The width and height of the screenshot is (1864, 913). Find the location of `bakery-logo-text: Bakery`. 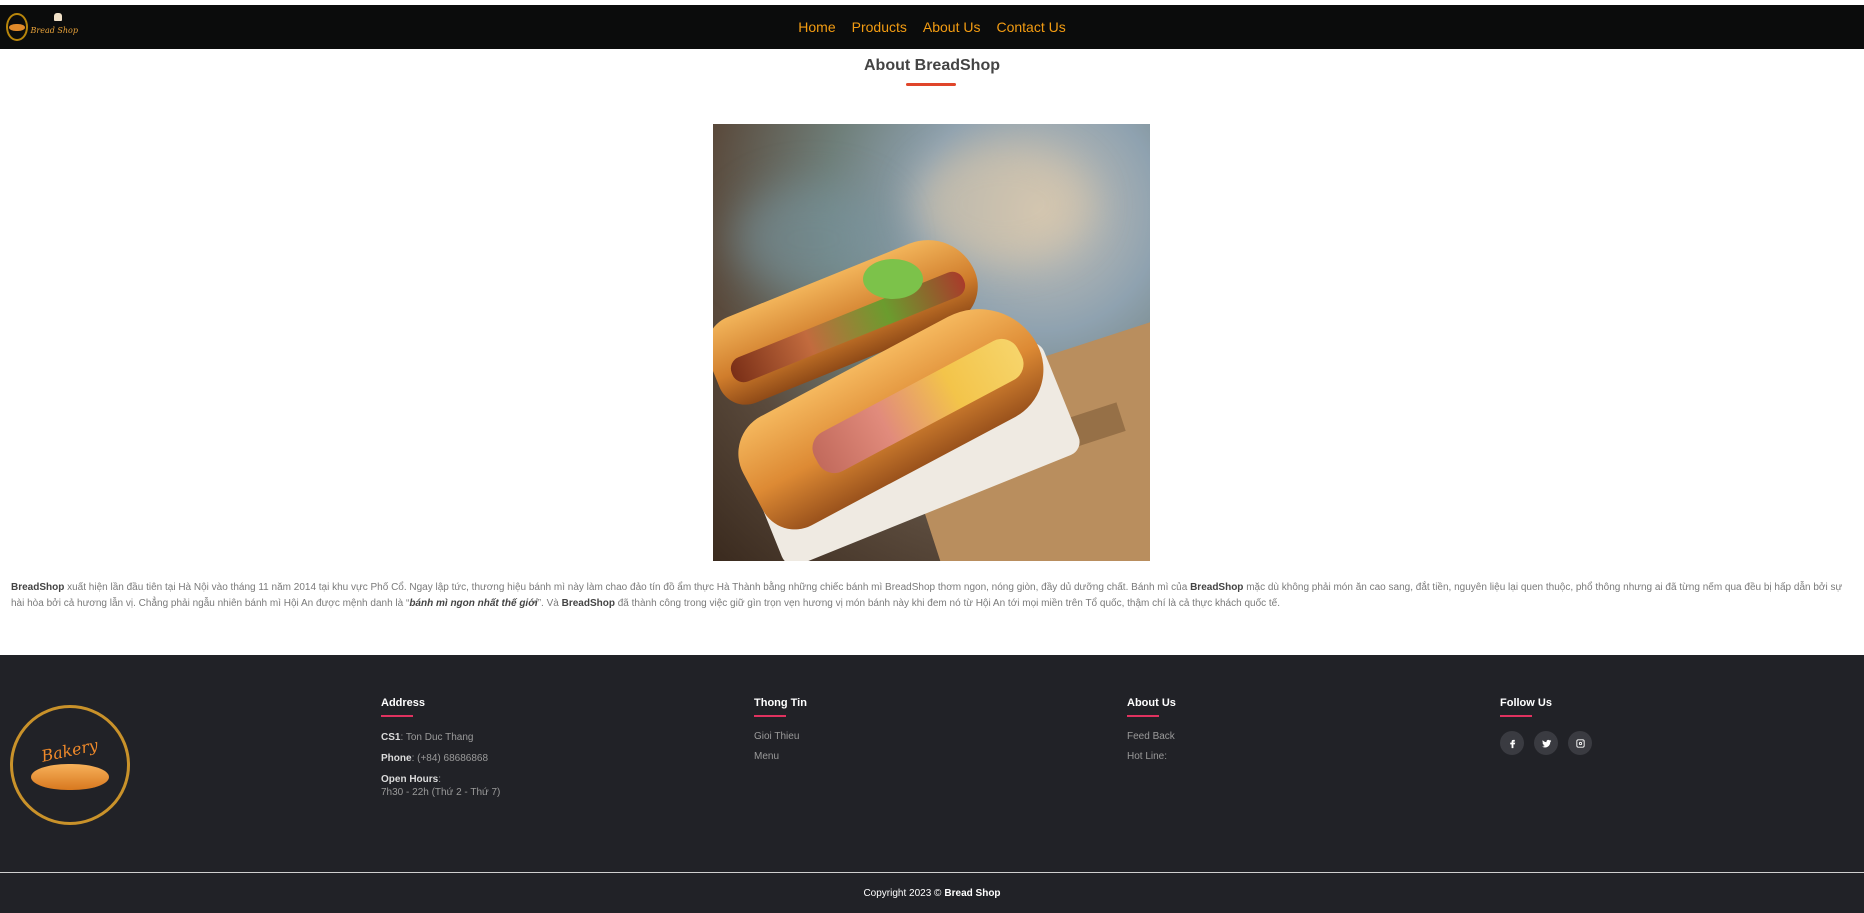

bakery-logo-text: Bakery is located at coordinates (70, 750).